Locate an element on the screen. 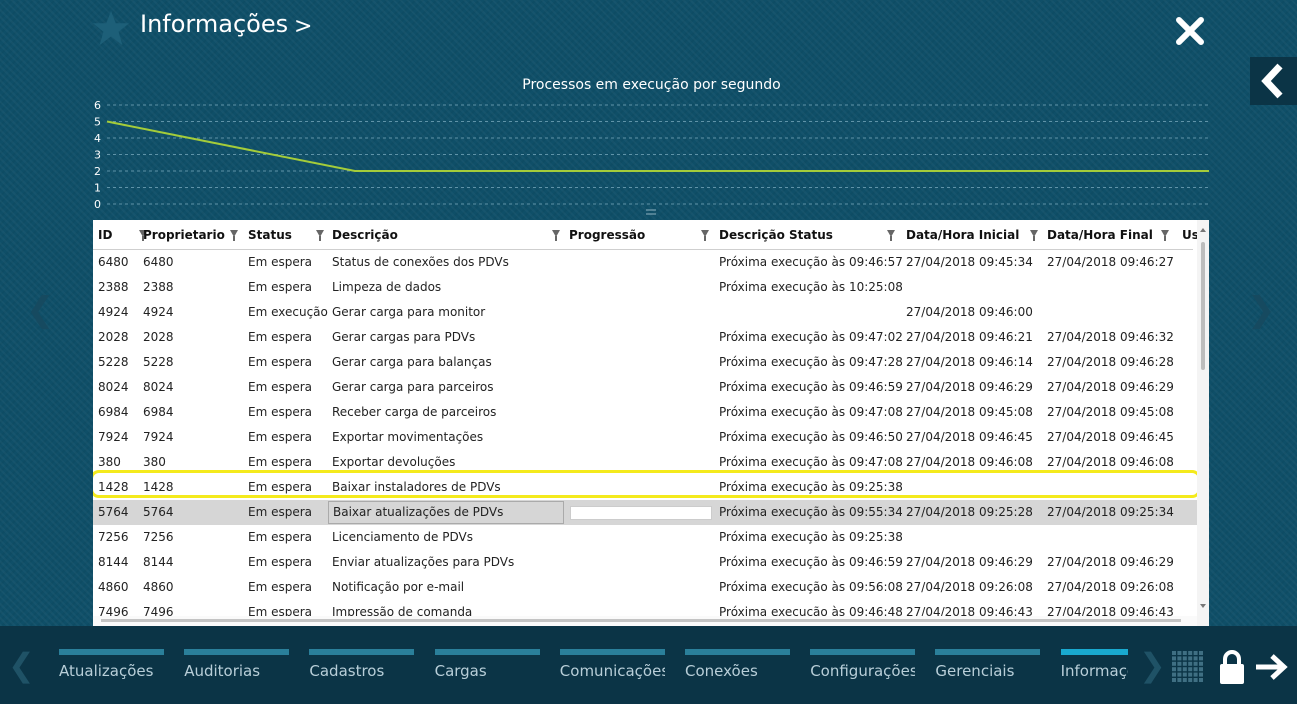 The height and width of the screenshot is (704, 1297). process-chart: 6 5 4 3 2 1 0 is located at coordinates (651, 153).